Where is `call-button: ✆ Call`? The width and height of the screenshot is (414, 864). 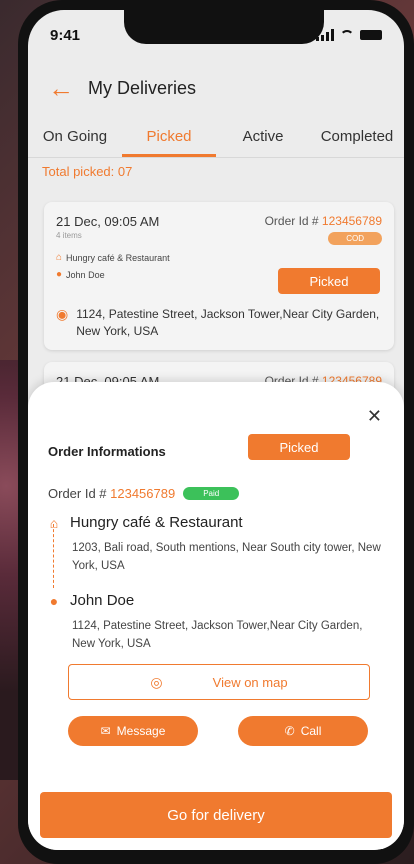
call-button: ✆ Call is located at coordinates (303, 731).